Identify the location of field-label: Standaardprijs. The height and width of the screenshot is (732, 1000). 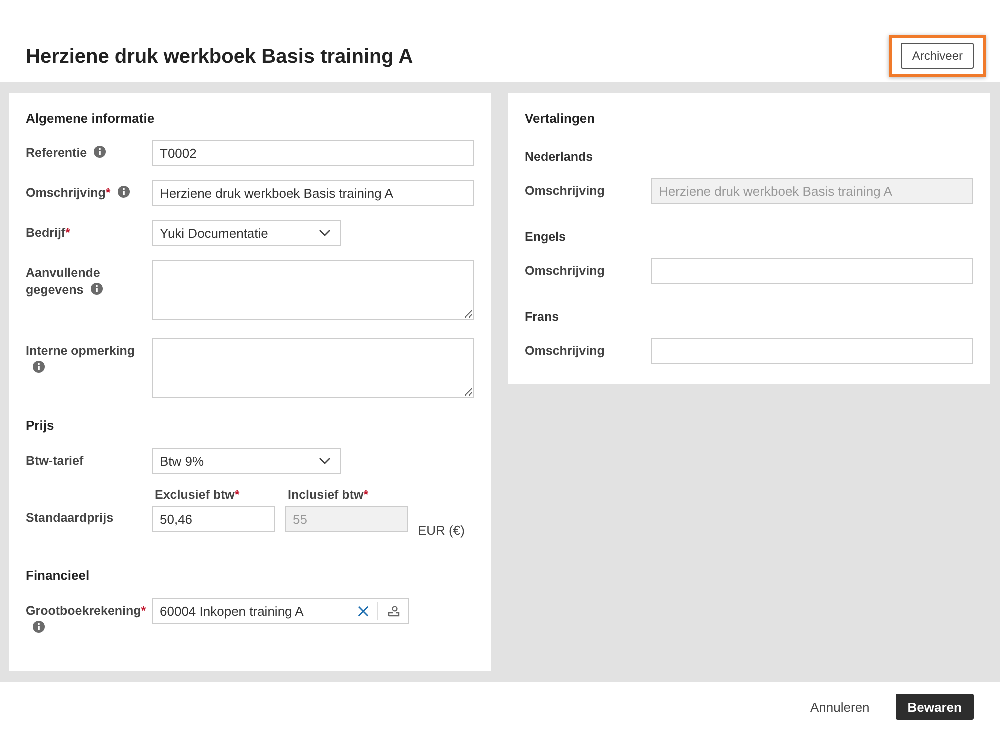
(70, 518).